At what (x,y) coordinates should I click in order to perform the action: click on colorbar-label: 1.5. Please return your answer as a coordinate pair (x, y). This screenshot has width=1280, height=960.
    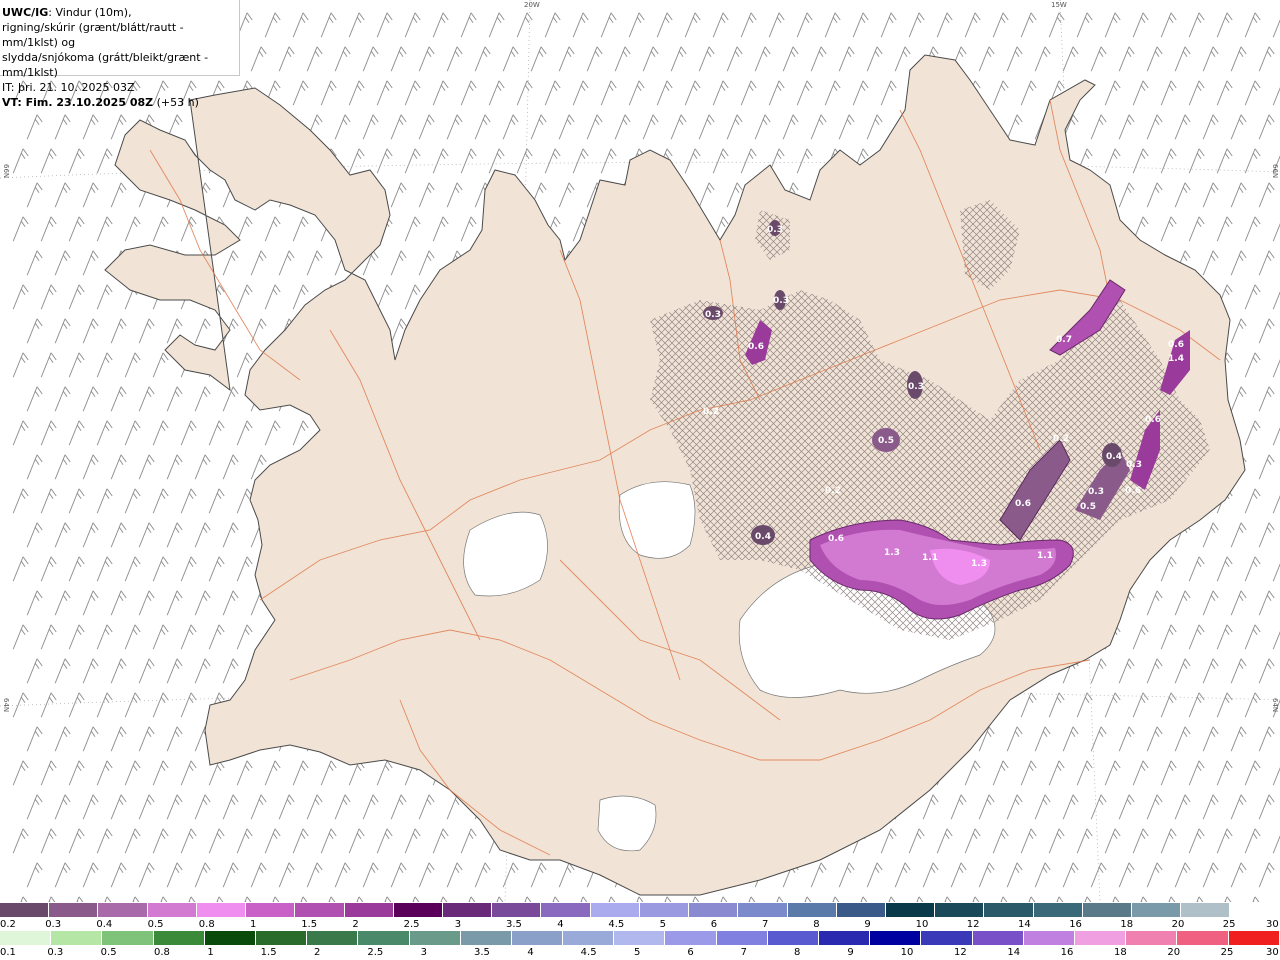
    Looking at the image, I should click on (268, 952).